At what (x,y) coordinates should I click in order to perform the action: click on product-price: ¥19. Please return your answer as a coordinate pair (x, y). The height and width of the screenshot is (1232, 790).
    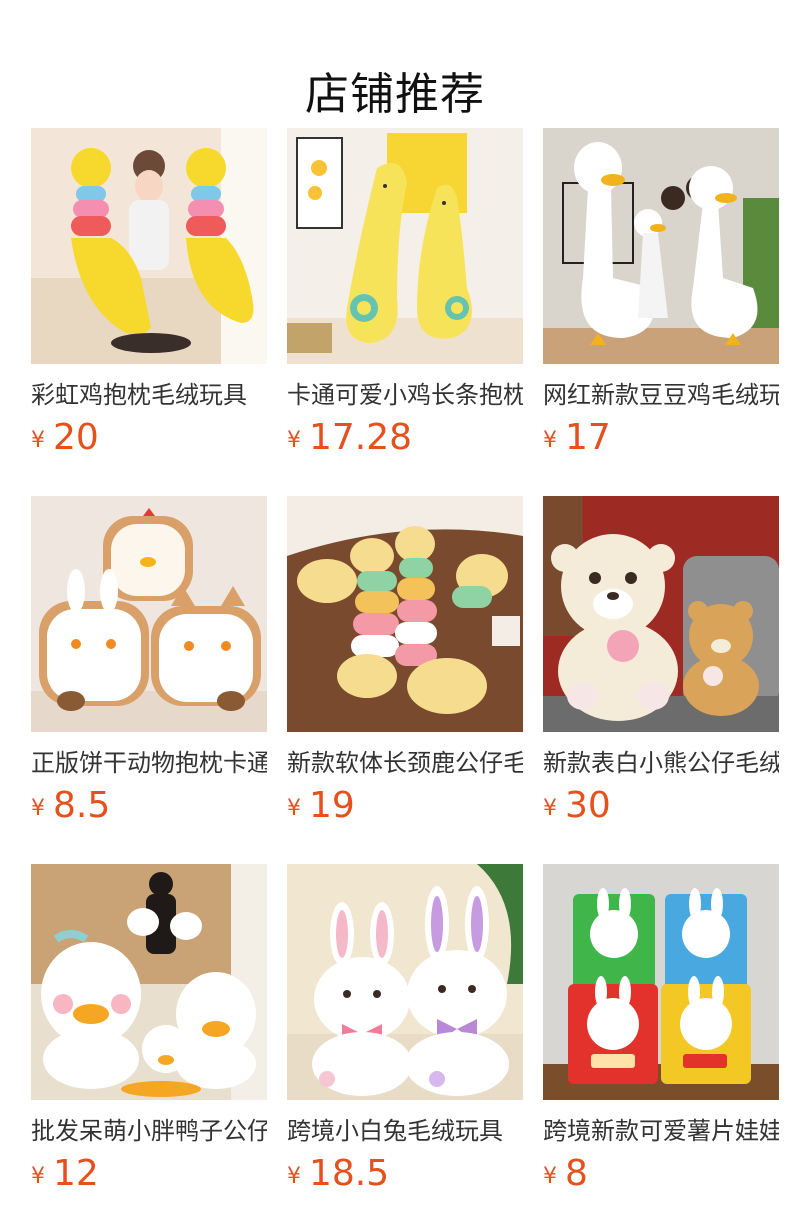
    Looking at the image, I should click on (405, 806).